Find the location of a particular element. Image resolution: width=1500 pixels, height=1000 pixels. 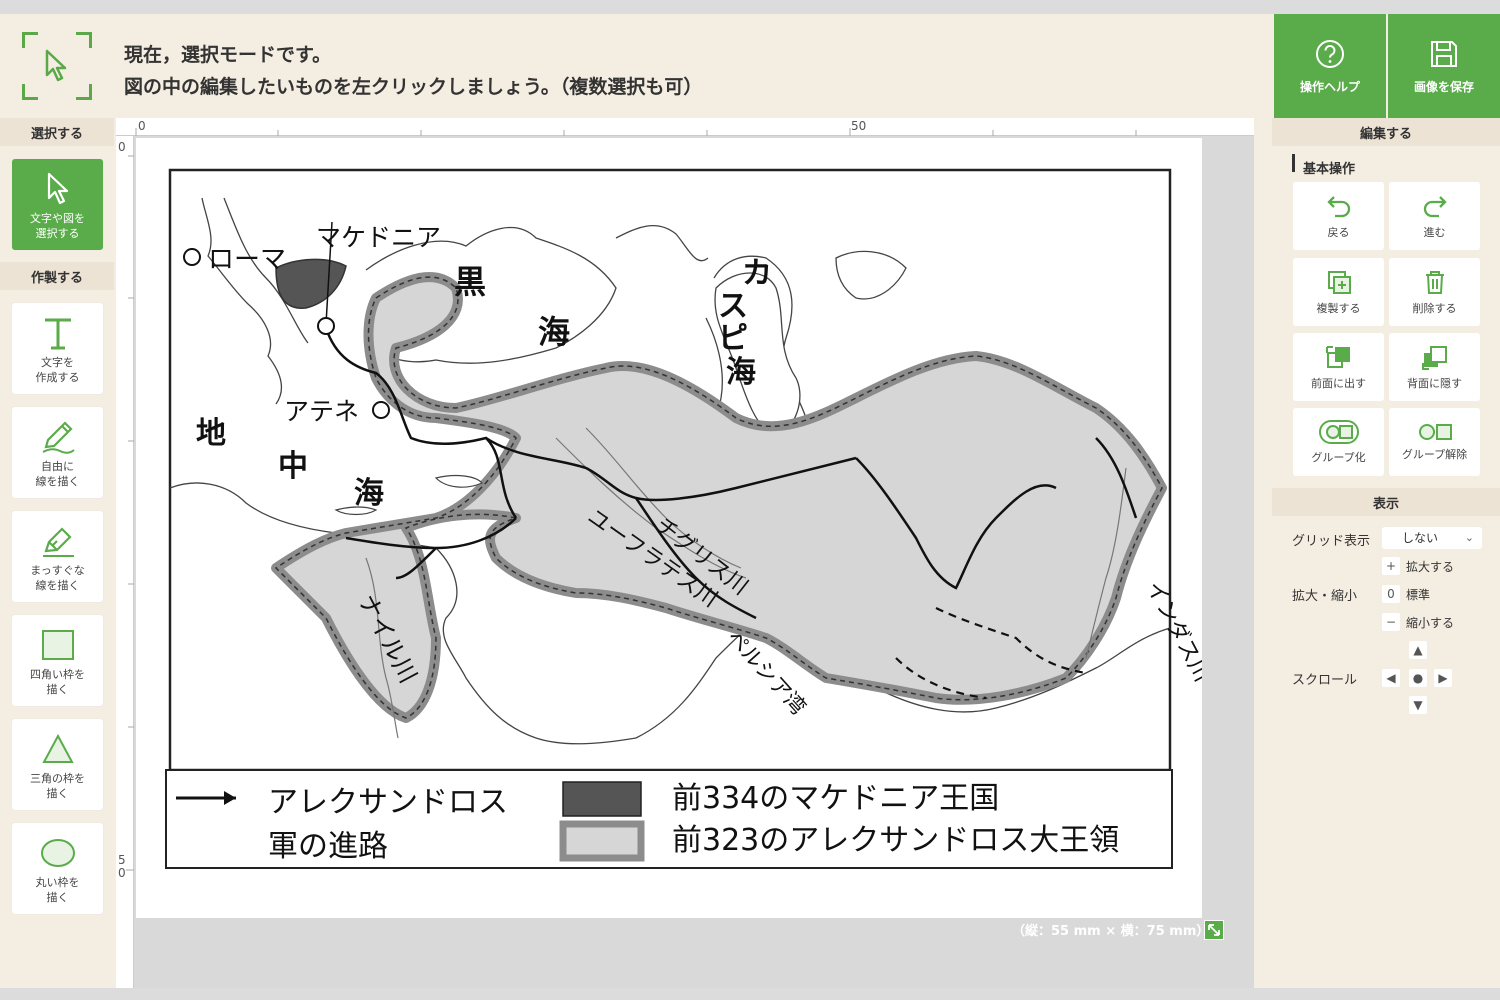

label-black: 黒 is located at coordinates (470, 282).